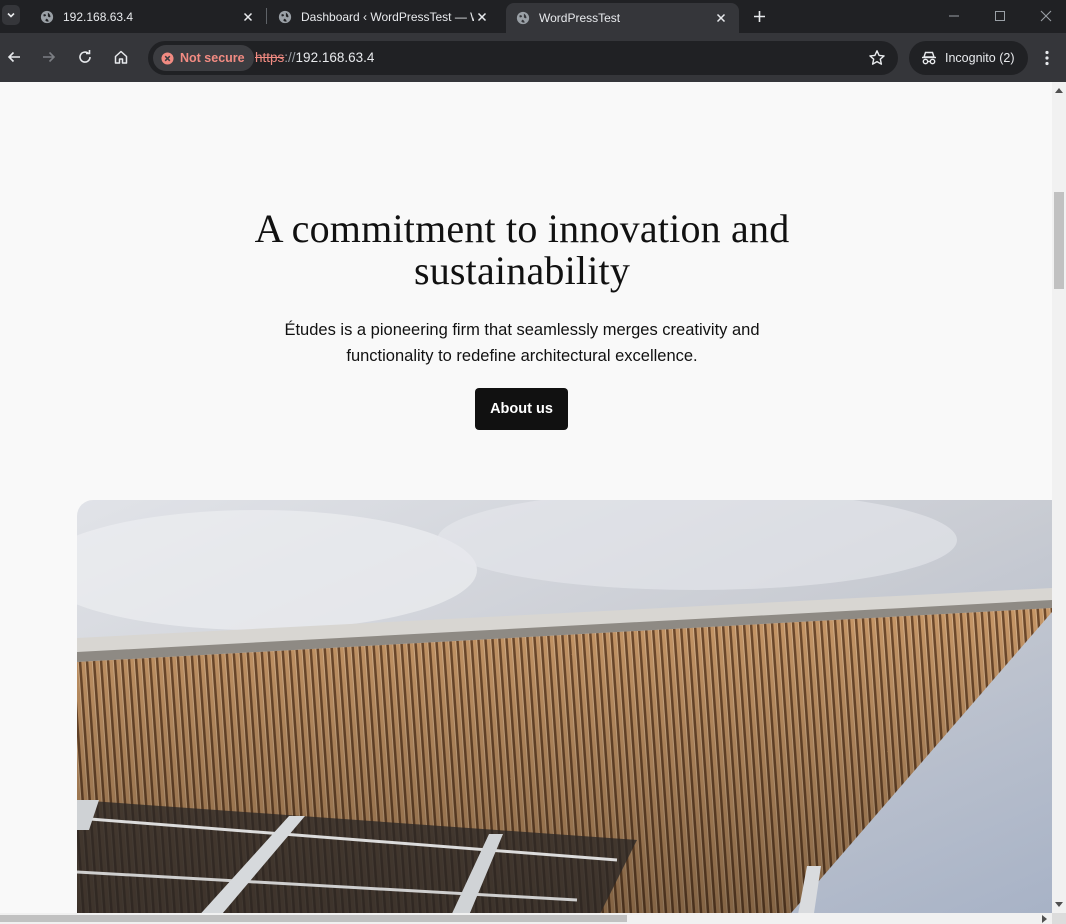 Image resolution: width=1066 pixels, height=924 pixels. I want to click on maximize-button, so click(1000, 16).